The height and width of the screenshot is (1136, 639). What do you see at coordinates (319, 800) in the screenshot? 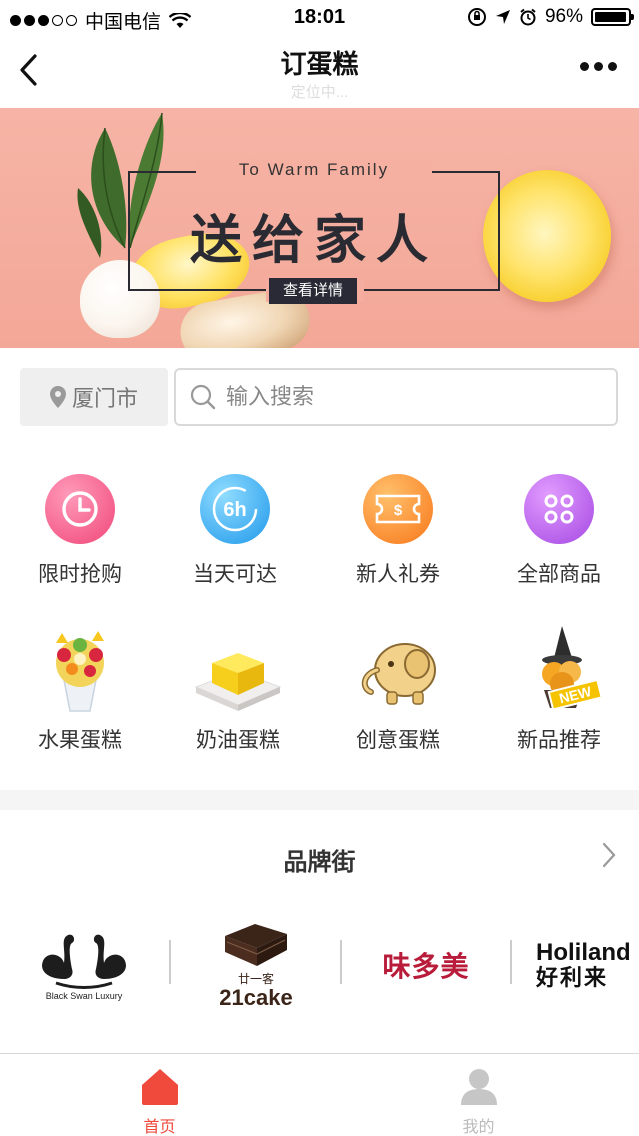
I see `section-divider` at bounding box center [319, 800].